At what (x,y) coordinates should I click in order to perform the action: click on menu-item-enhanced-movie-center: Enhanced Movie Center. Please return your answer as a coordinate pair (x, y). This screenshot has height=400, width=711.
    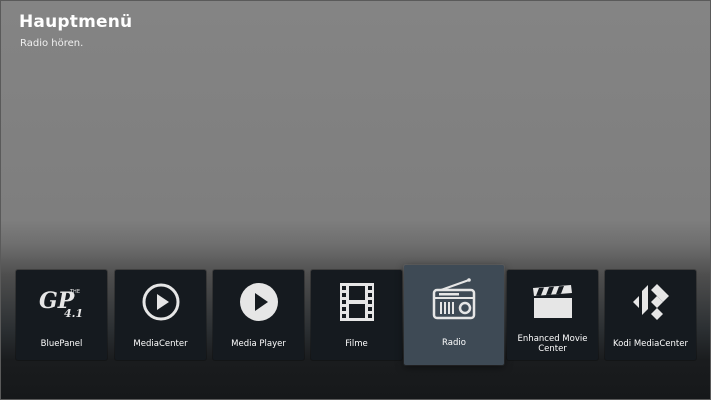
    Looking at the image, I should click on (552, 315).